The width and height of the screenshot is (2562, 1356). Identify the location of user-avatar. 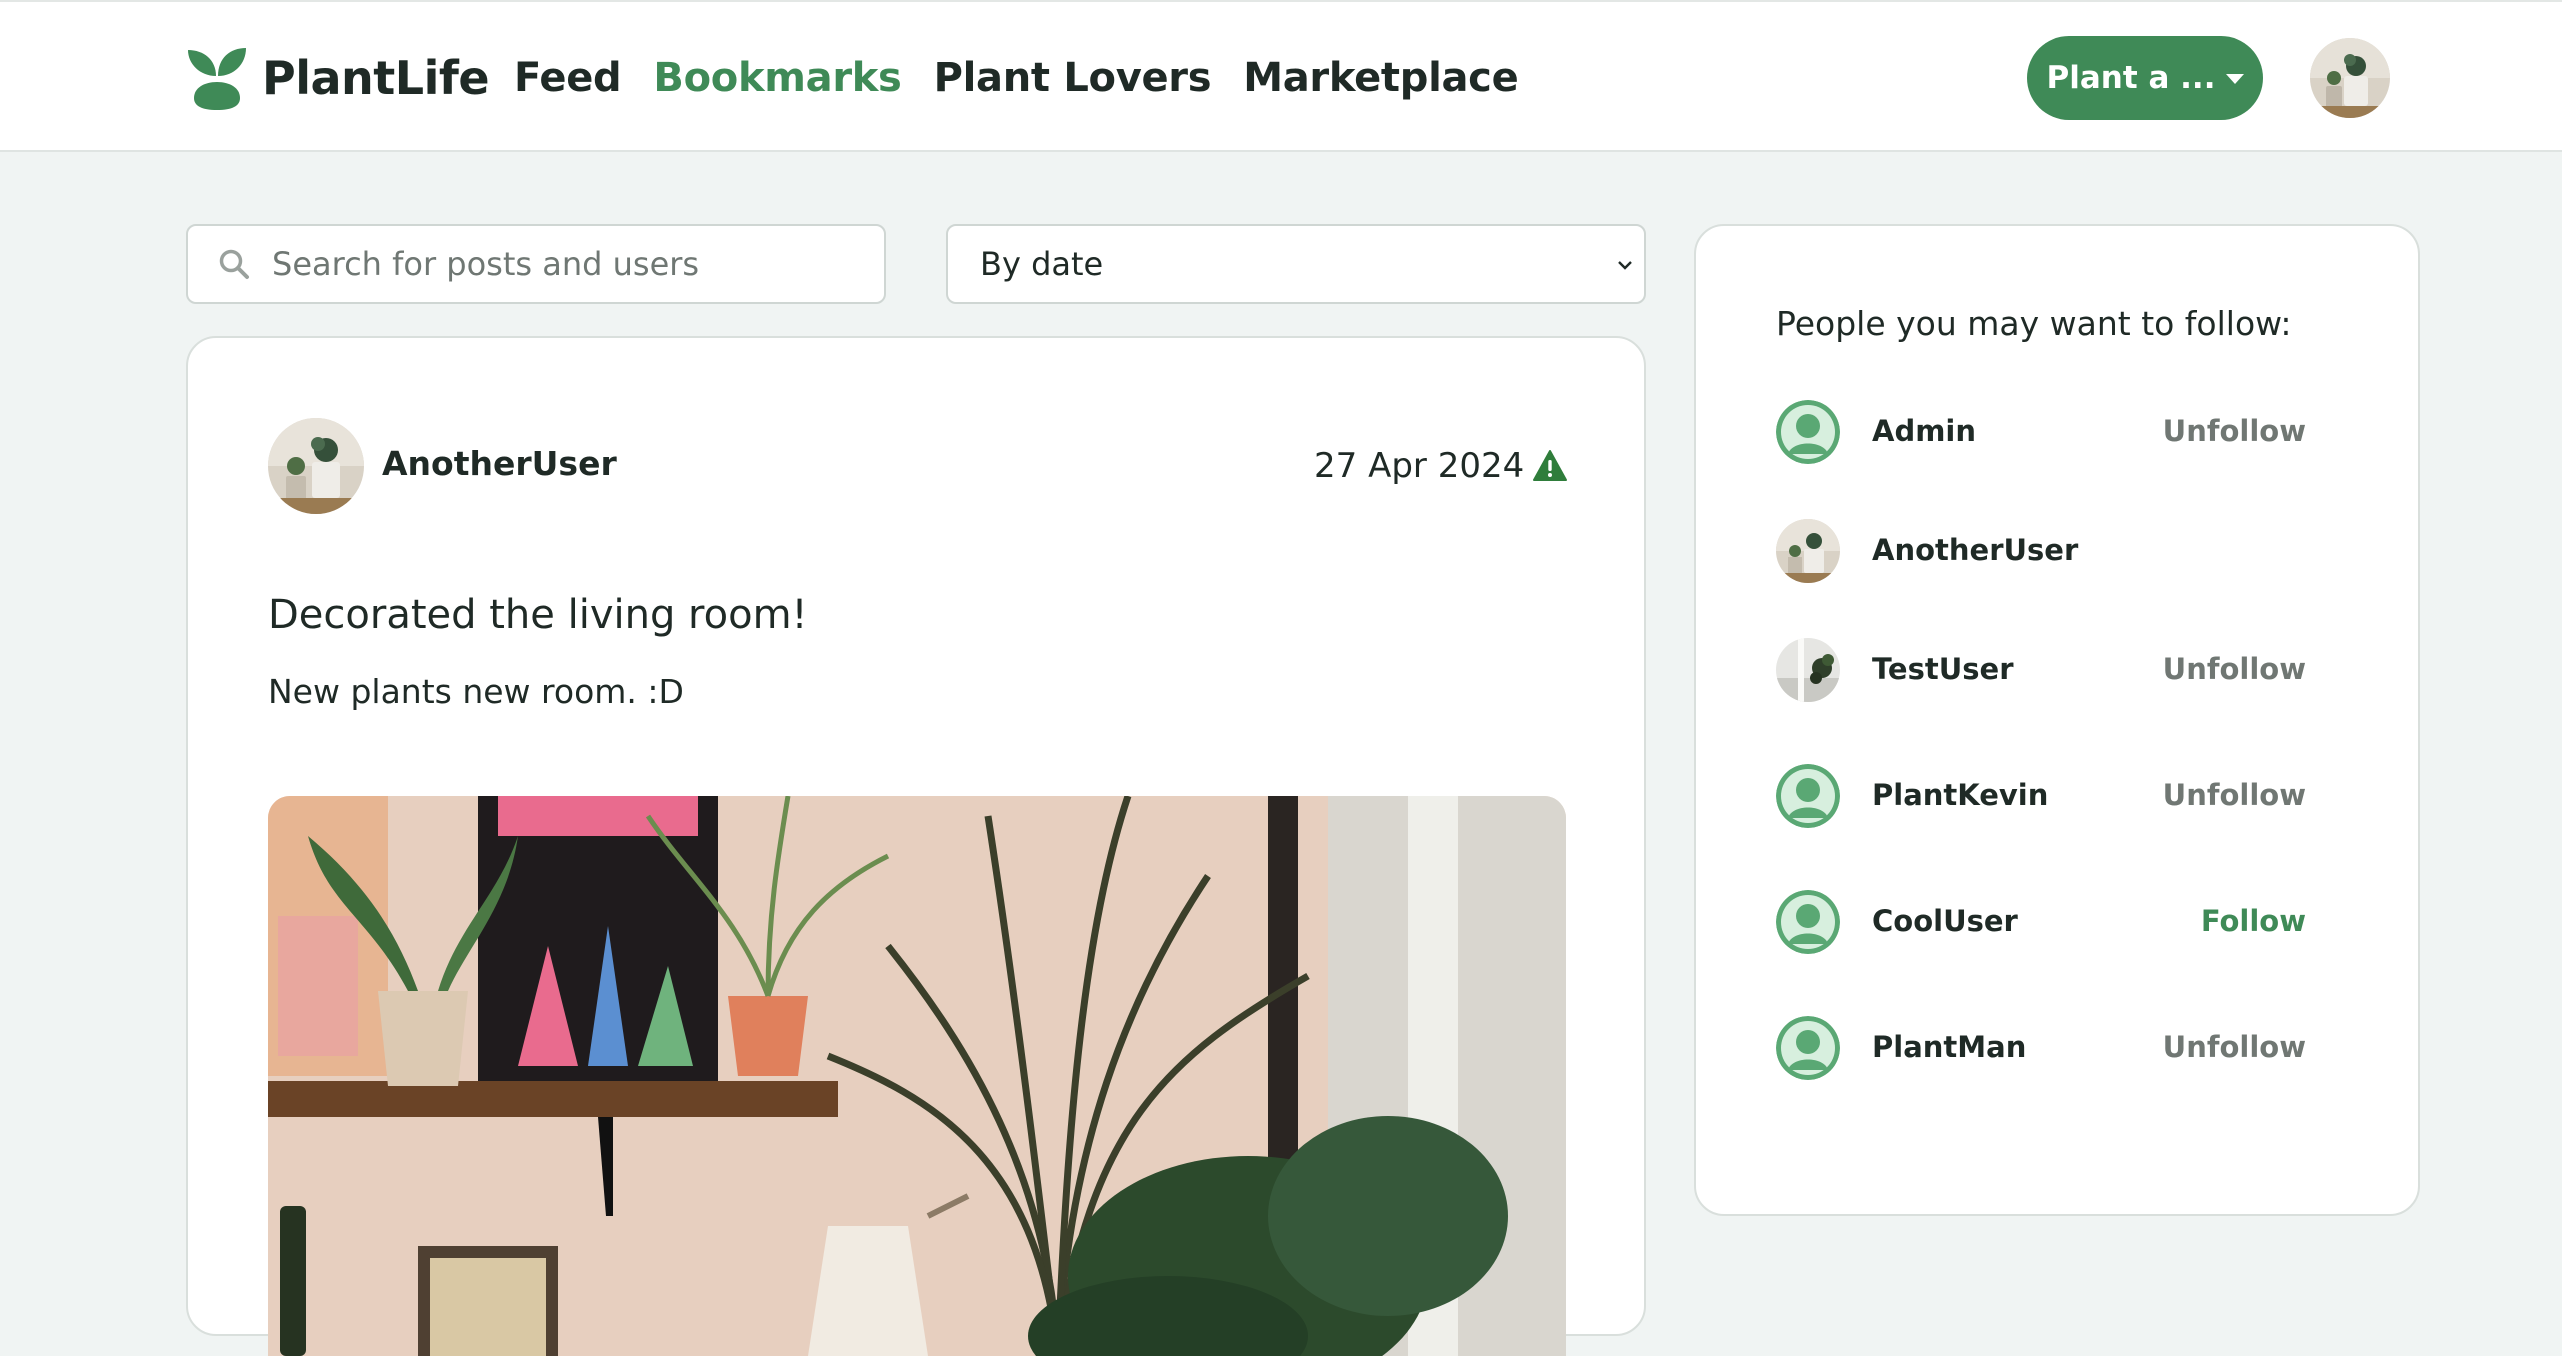
(2350, 78).